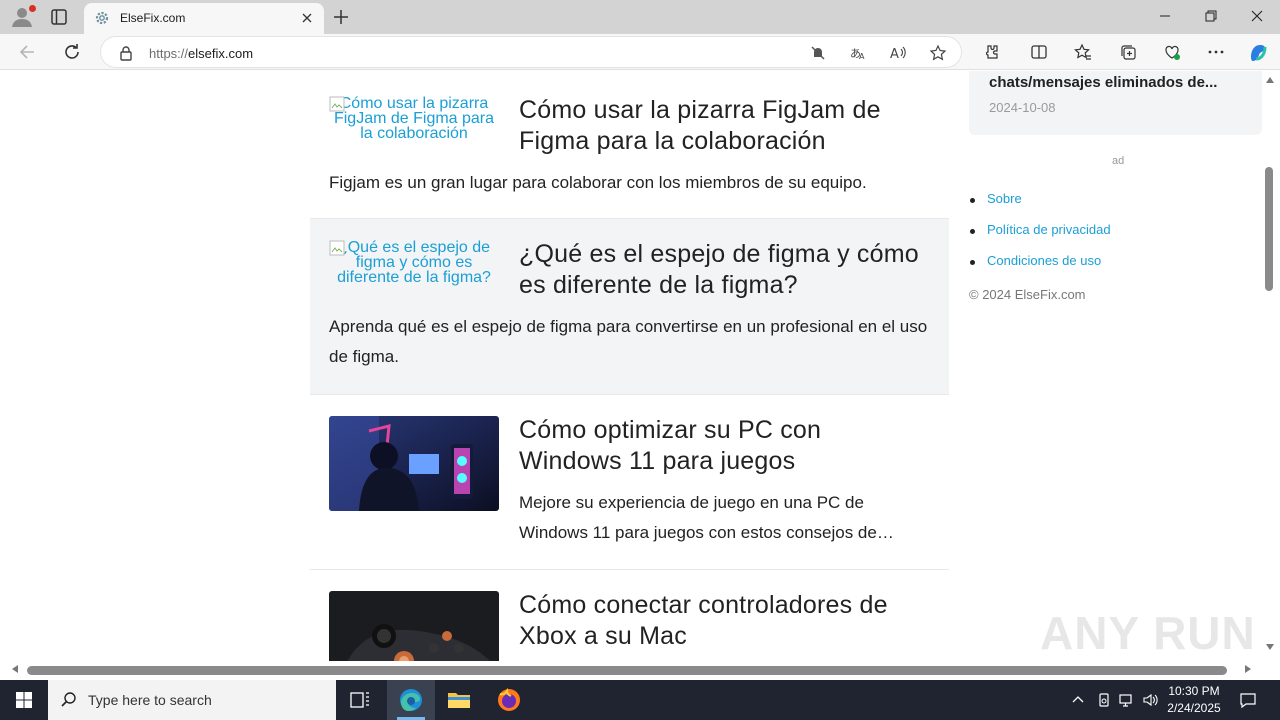 Image resolution: width=1280 pixels, height=720 pixels. Describe the element at coordinates (72, 52) in the screenshot. I see `refresh-icon` at that location.